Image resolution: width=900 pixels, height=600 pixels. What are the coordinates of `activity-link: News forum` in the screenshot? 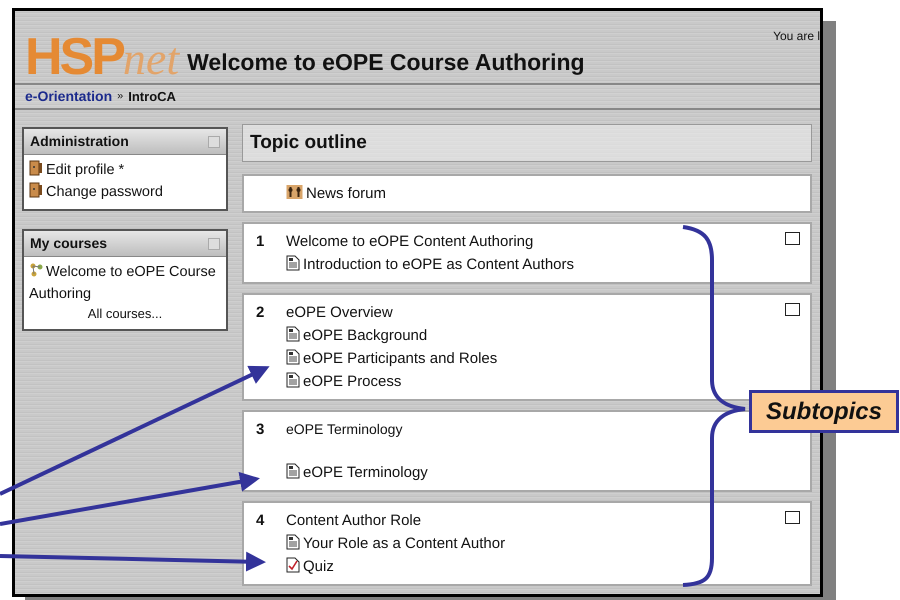 It's located at (336, 193).